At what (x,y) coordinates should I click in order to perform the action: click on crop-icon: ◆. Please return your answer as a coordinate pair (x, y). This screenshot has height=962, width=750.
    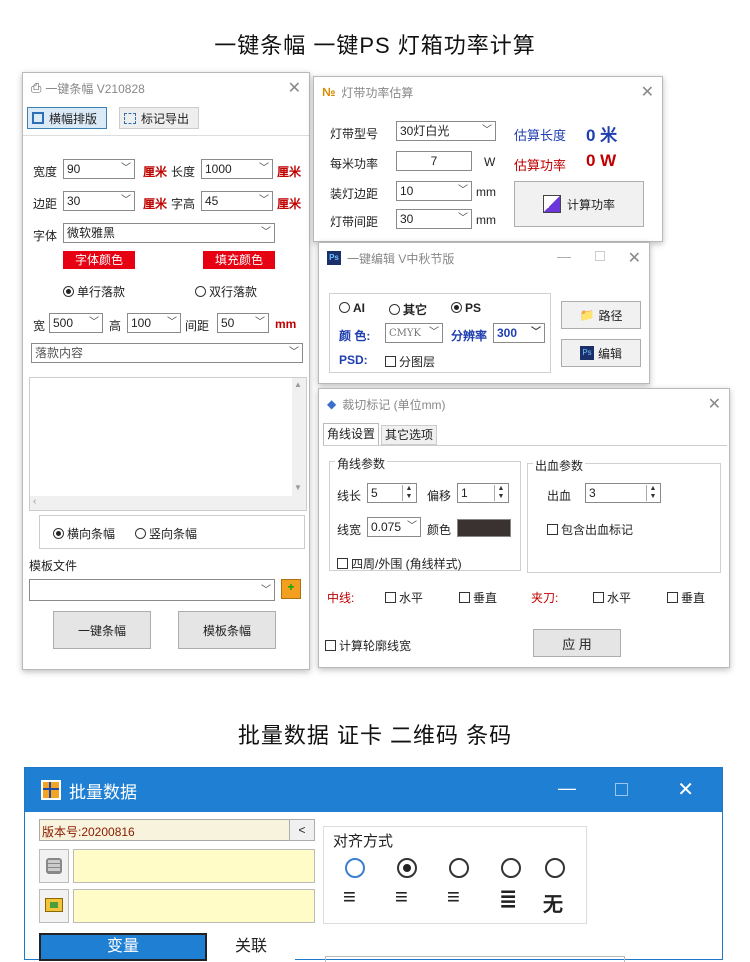
    Looking at the image, I should click on (332, 404).